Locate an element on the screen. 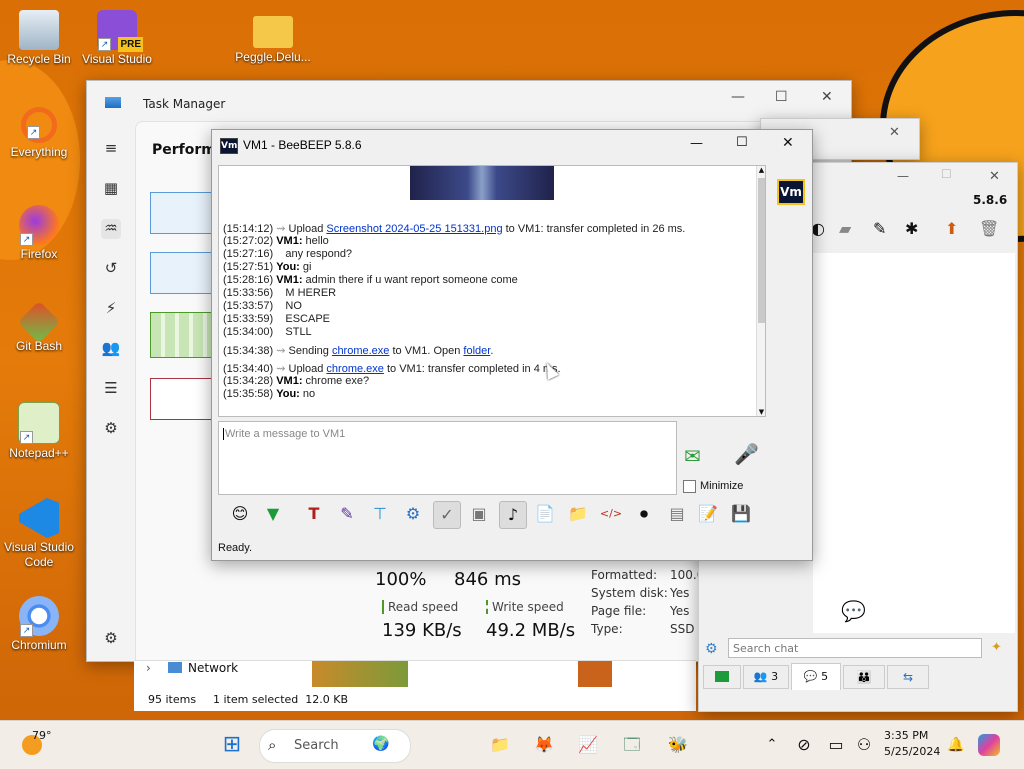  sound-icon: ♪ is located at coordinates (513, 515).